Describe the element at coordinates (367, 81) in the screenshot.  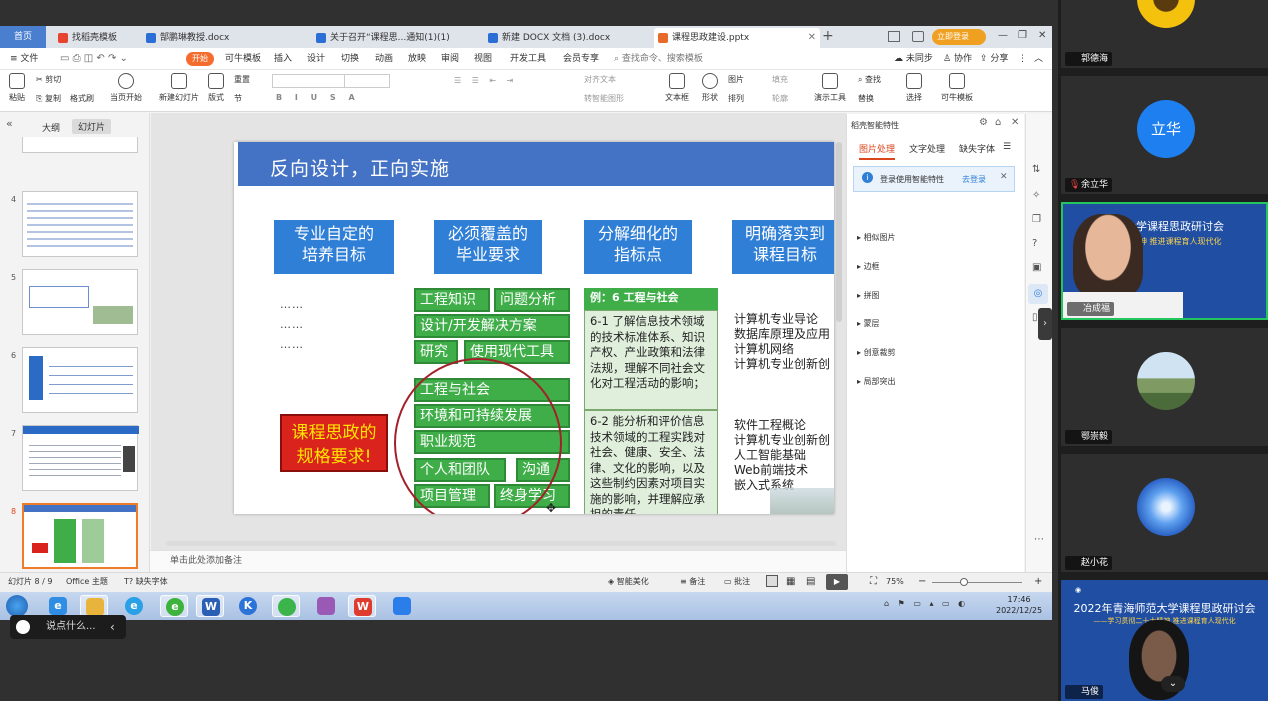
I see `font-size-select` at that location.